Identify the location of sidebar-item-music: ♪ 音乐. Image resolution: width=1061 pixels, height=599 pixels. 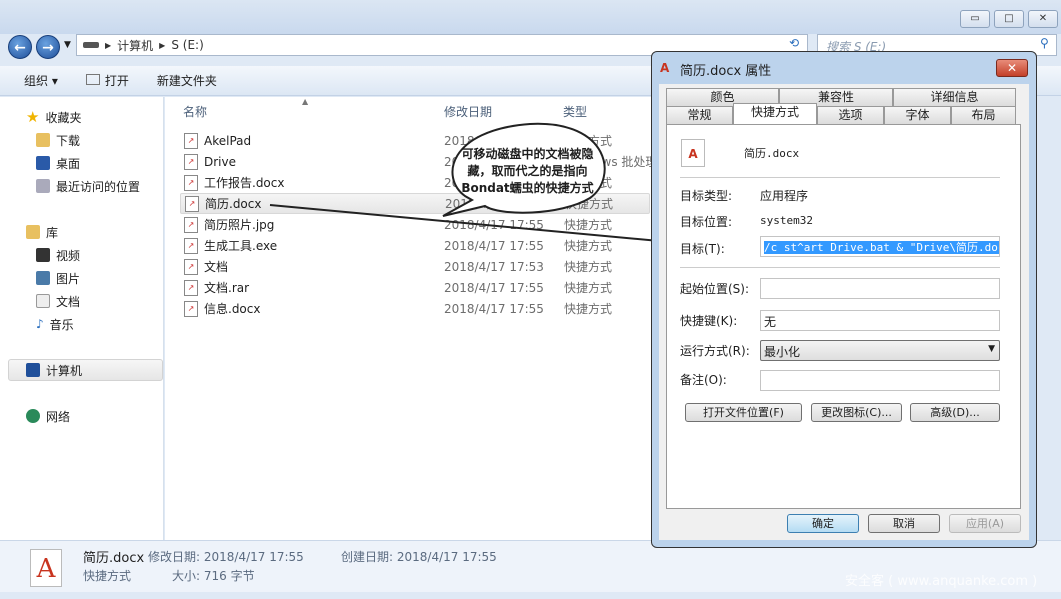
(55, 324).